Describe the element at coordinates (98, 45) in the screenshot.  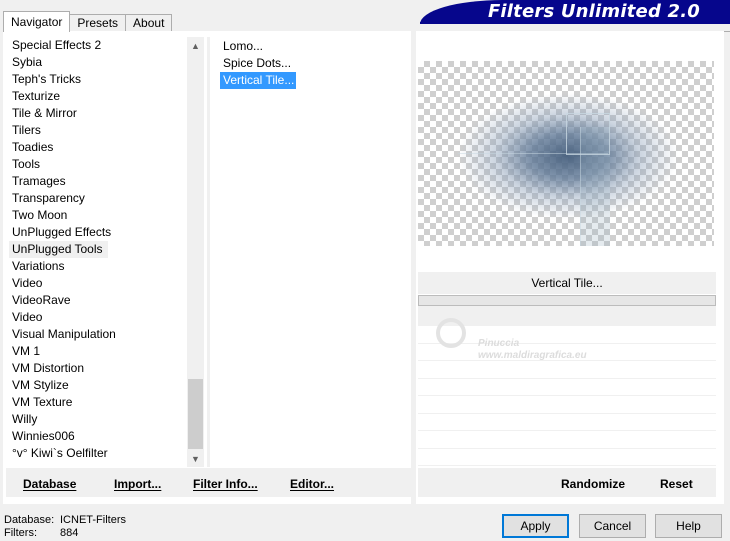
I see `category-item: Special Effects 2` at that location.